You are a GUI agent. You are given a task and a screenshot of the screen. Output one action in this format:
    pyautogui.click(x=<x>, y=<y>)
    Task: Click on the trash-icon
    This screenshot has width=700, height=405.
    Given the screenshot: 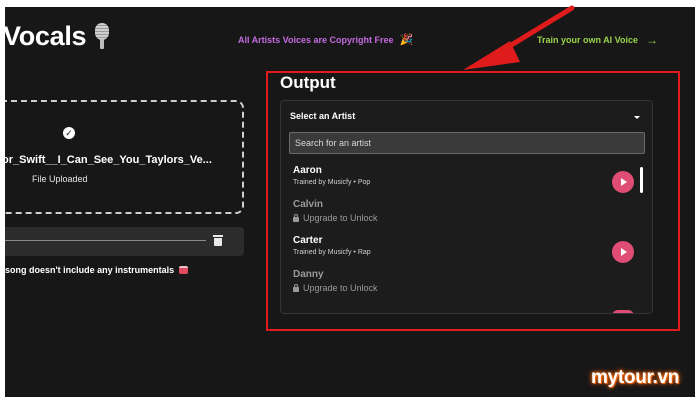 What is the action you would take?
    pyautogui.click(x=218, y=240)
    